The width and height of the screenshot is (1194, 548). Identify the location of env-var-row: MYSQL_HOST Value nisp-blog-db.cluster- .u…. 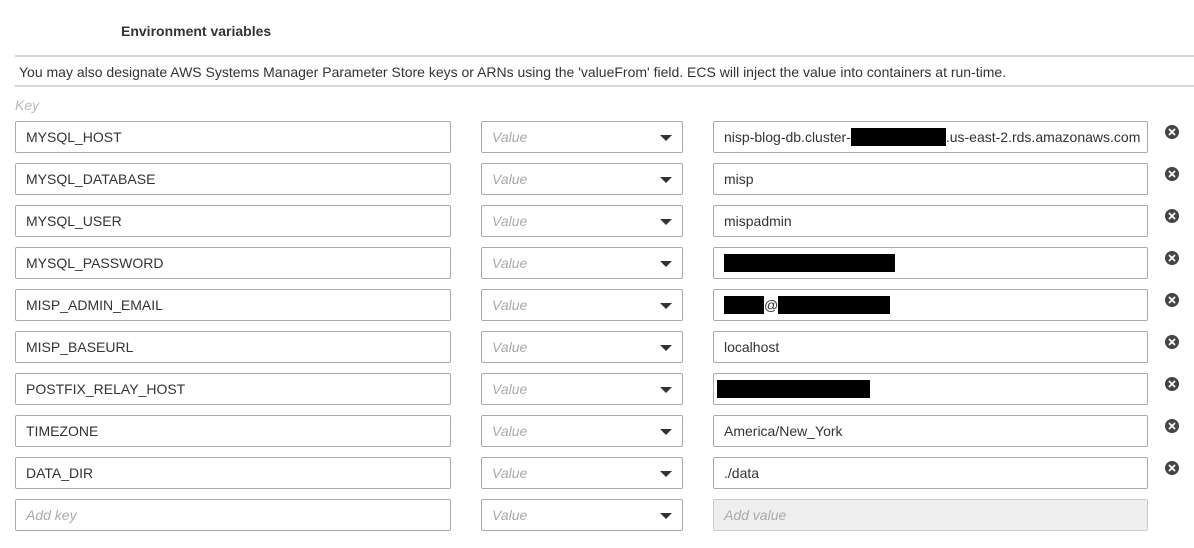
(597, 137).